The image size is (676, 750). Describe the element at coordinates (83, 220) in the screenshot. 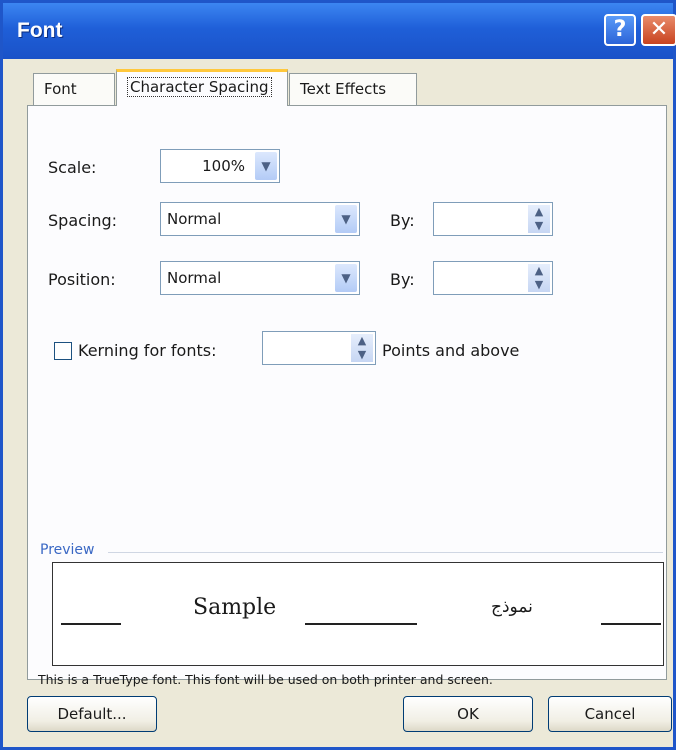

I see `spacing-label: Spacing:` at that location.